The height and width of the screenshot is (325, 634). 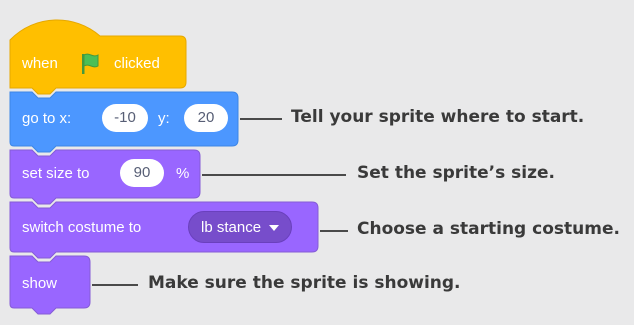 I want to click on goto-label: go to x:, so click(x=47, y=118).